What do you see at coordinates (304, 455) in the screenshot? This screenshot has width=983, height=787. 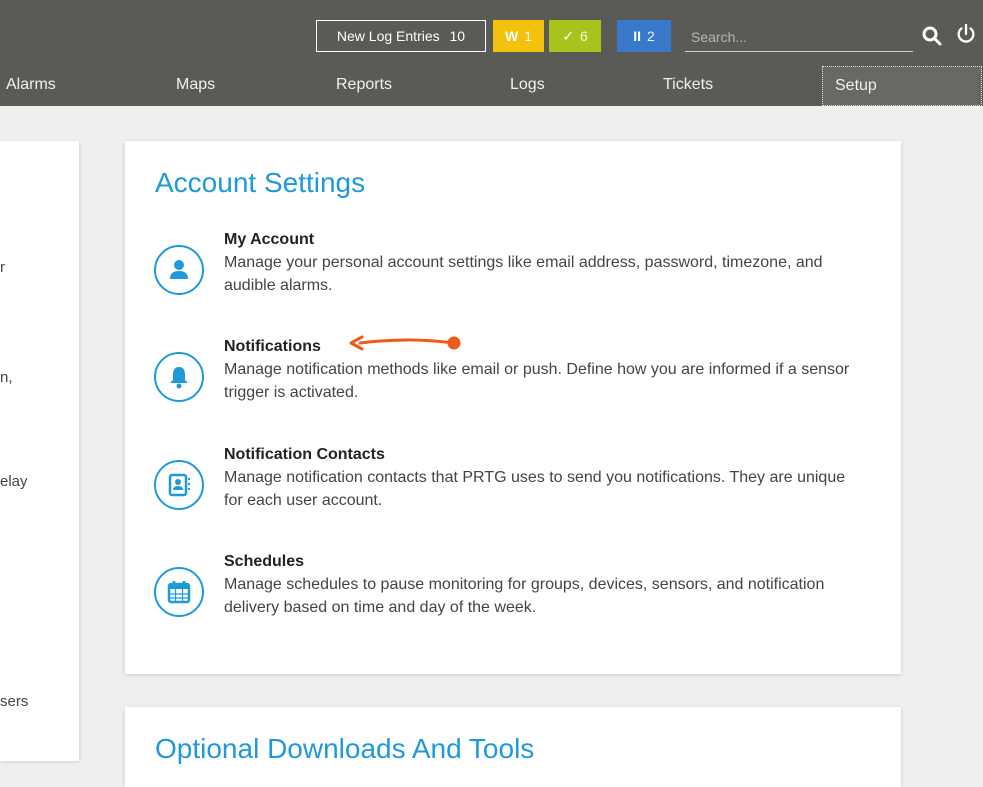 I see `notification-contacts-title: Notification Contacts` at bounding box center [304, 455].